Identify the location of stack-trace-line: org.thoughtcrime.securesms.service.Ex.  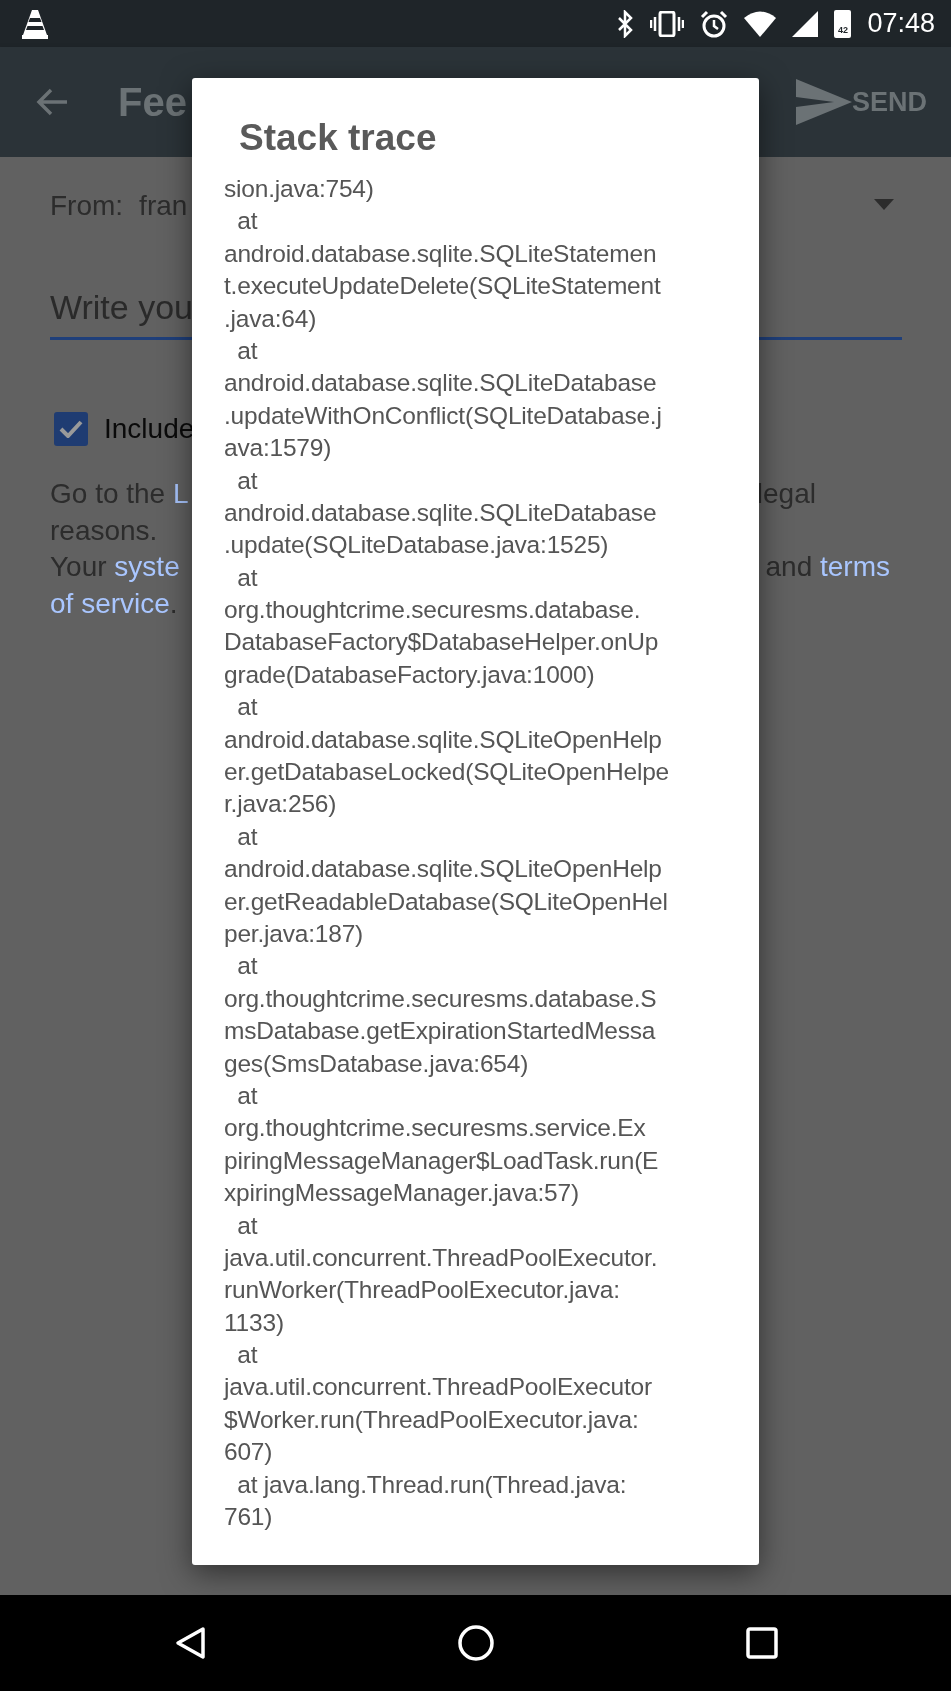
(435, 1128).